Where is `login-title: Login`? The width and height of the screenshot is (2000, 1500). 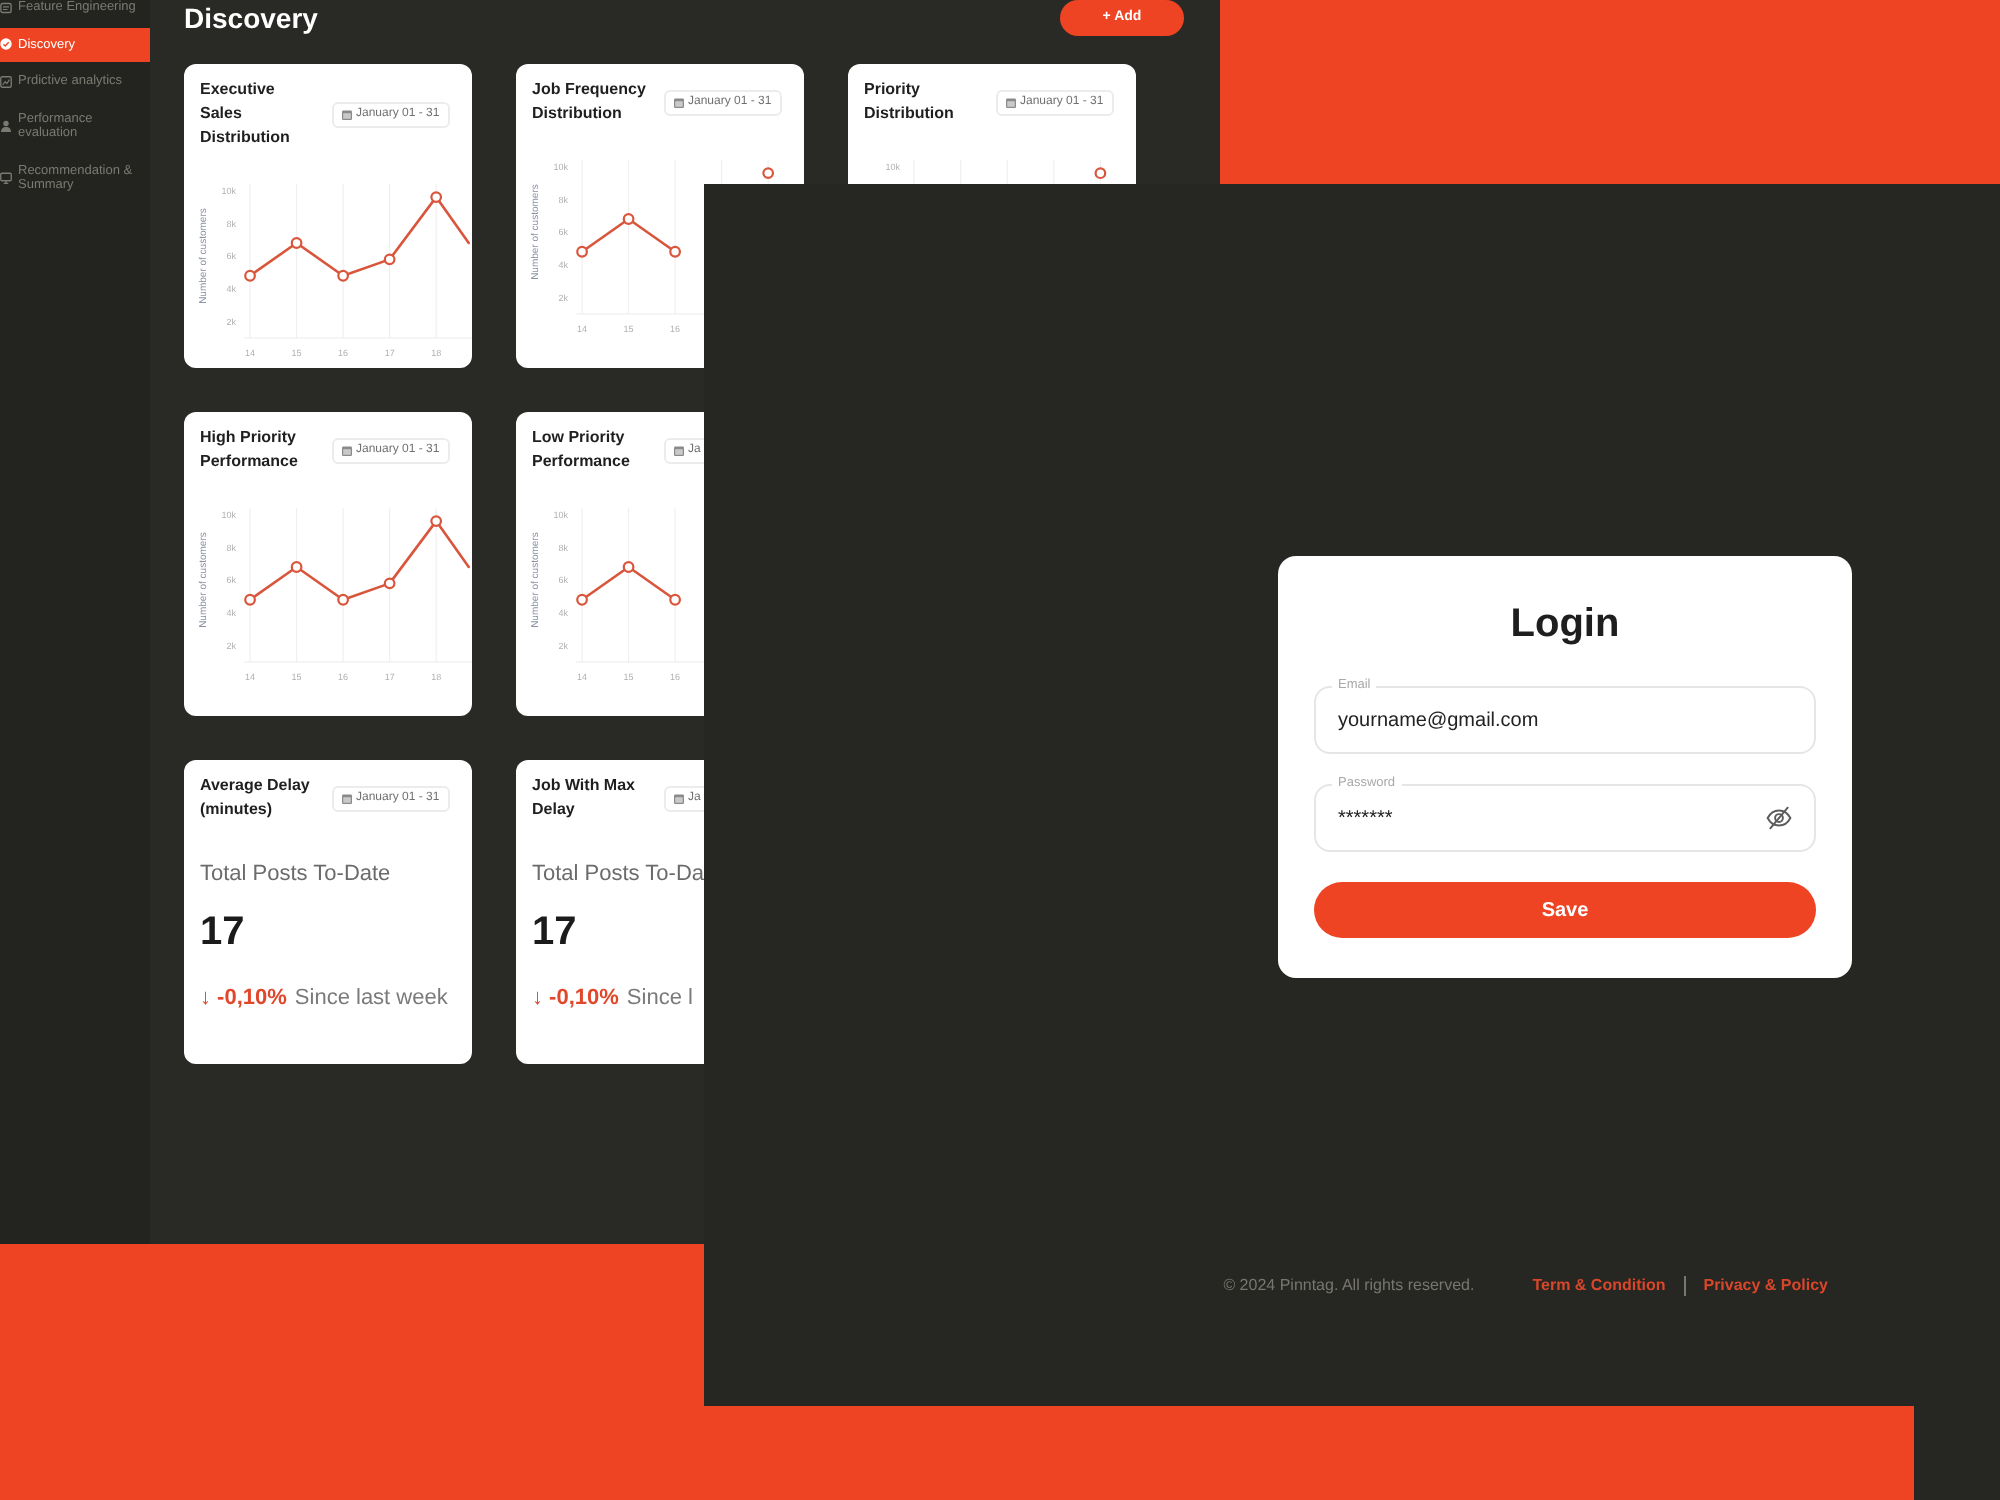 login-title: Login is located at coordinates (1565, 624).